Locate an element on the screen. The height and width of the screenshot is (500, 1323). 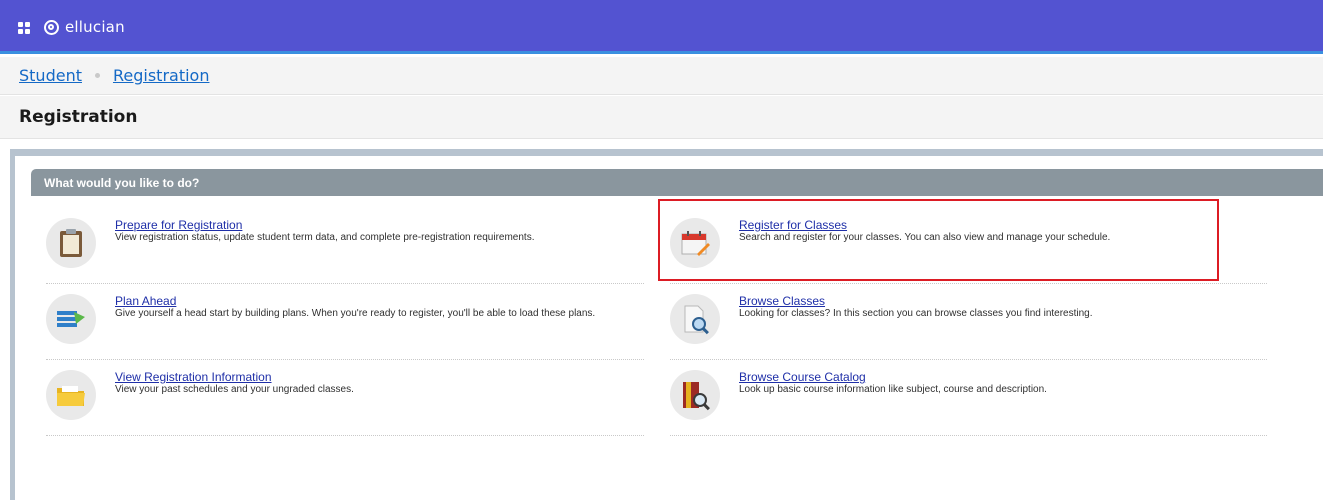
option-title: Plan Ahead is located at coordinates (145, 301).